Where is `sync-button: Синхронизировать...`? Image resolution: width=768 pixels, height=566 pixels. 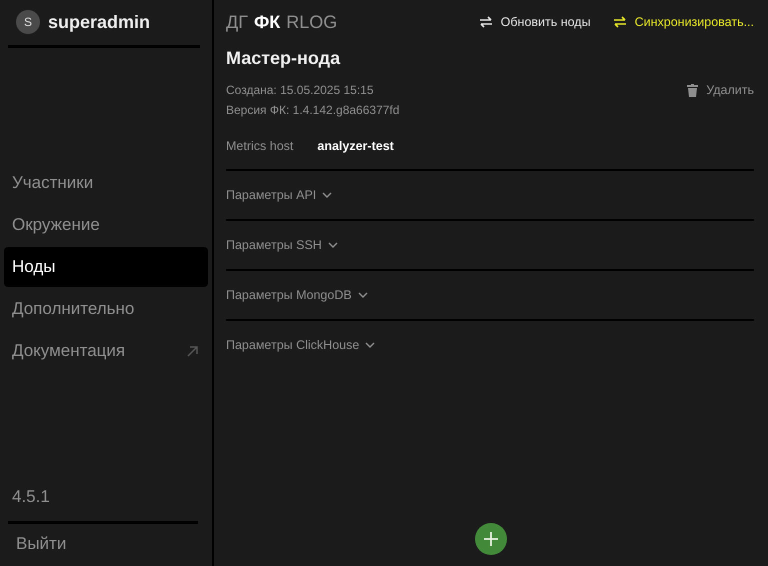
sync-button: Синхронизировать... is located at coordinates (683, 22).